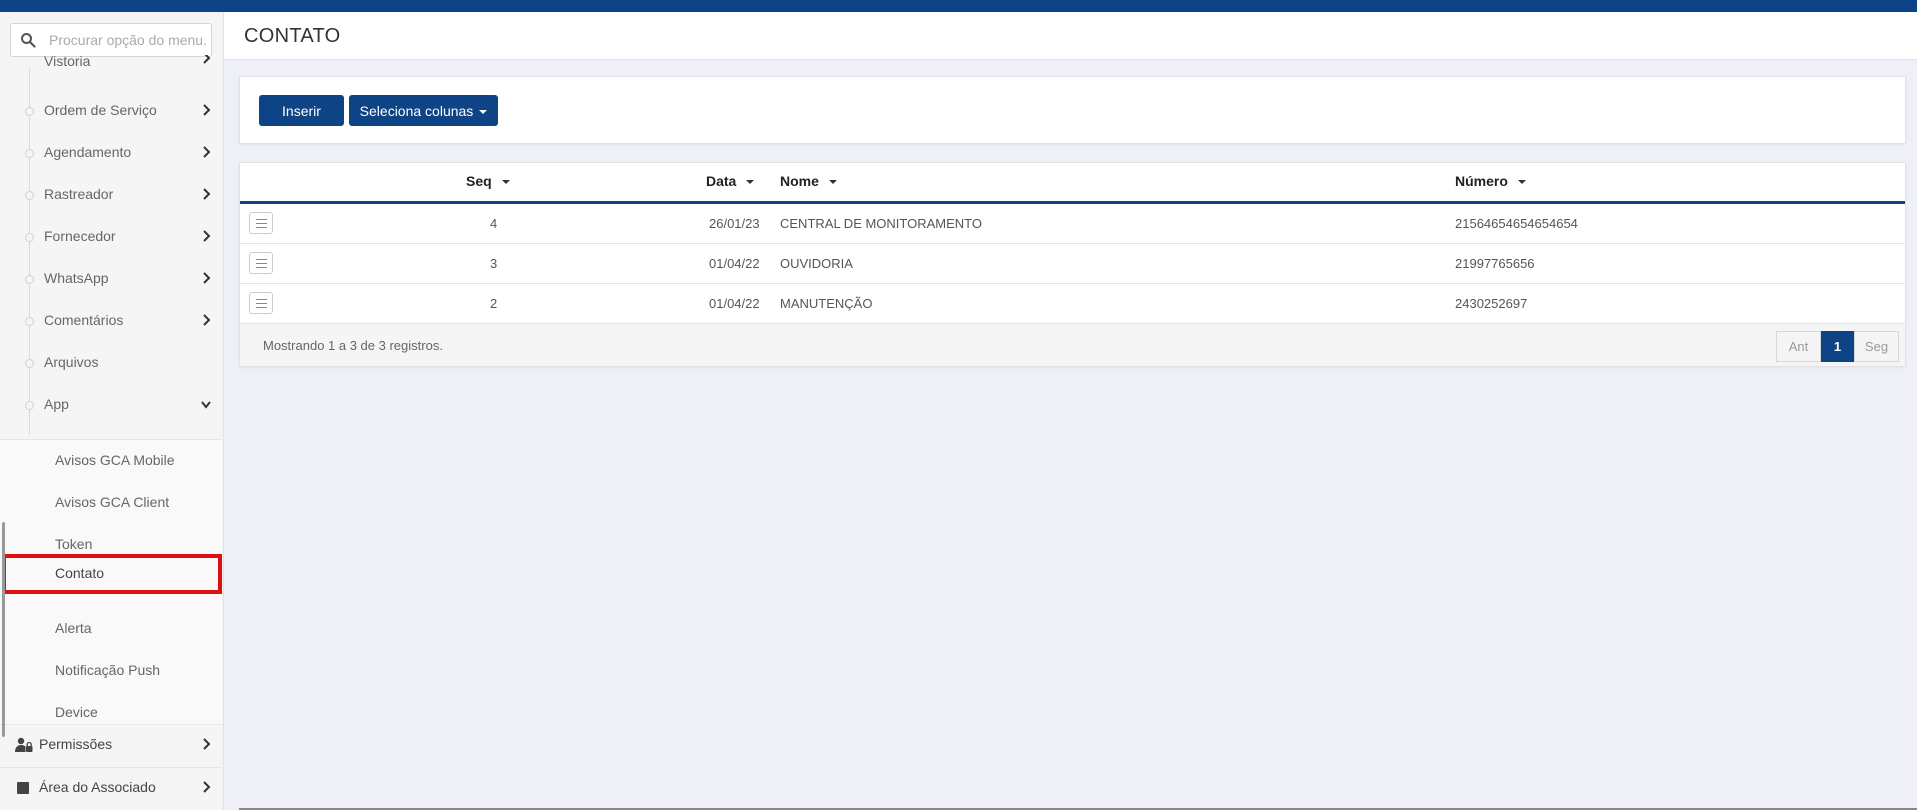 The width and height of the screenshot is (1917, 810). Describe the element at coordinates (1516, 223) in the screenshot. I see `cell-numero: 21564654654654654` at that location.